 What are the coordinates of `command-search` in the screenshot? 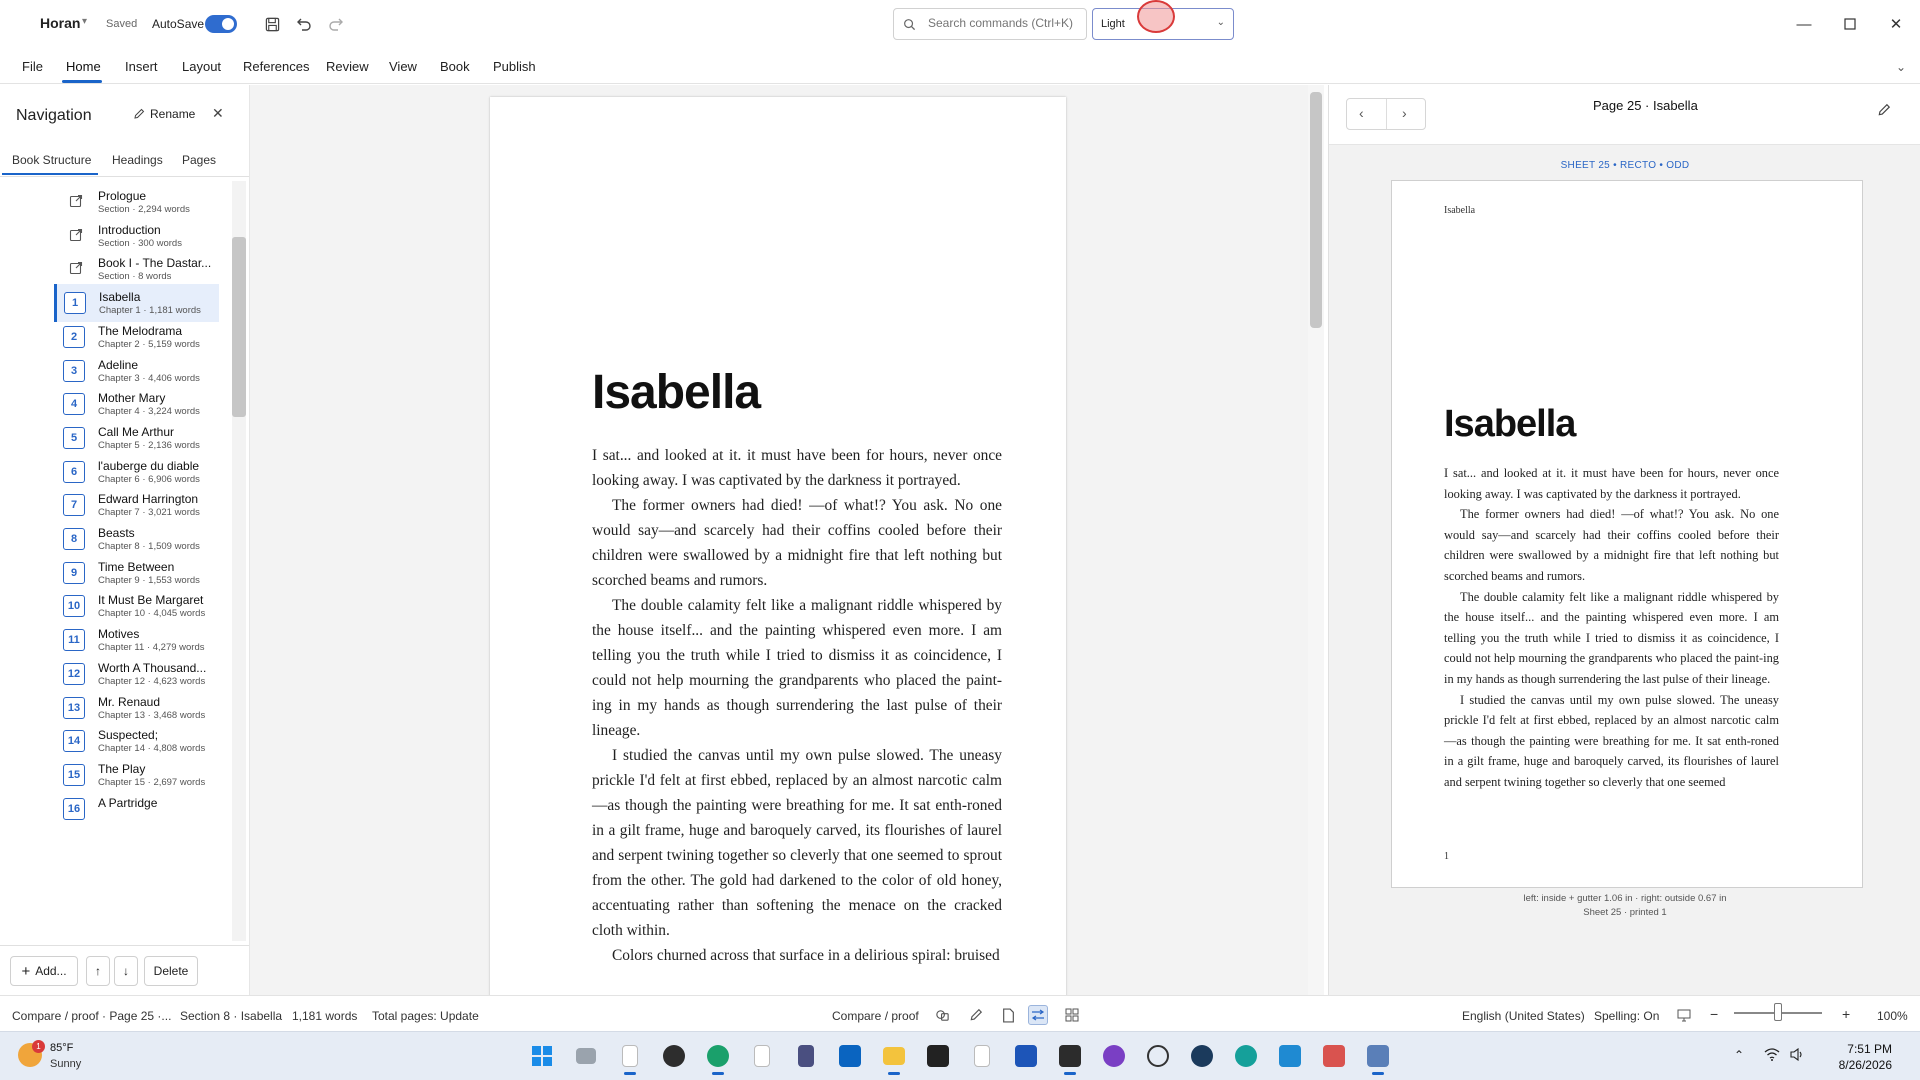 It's located at (990, 24).